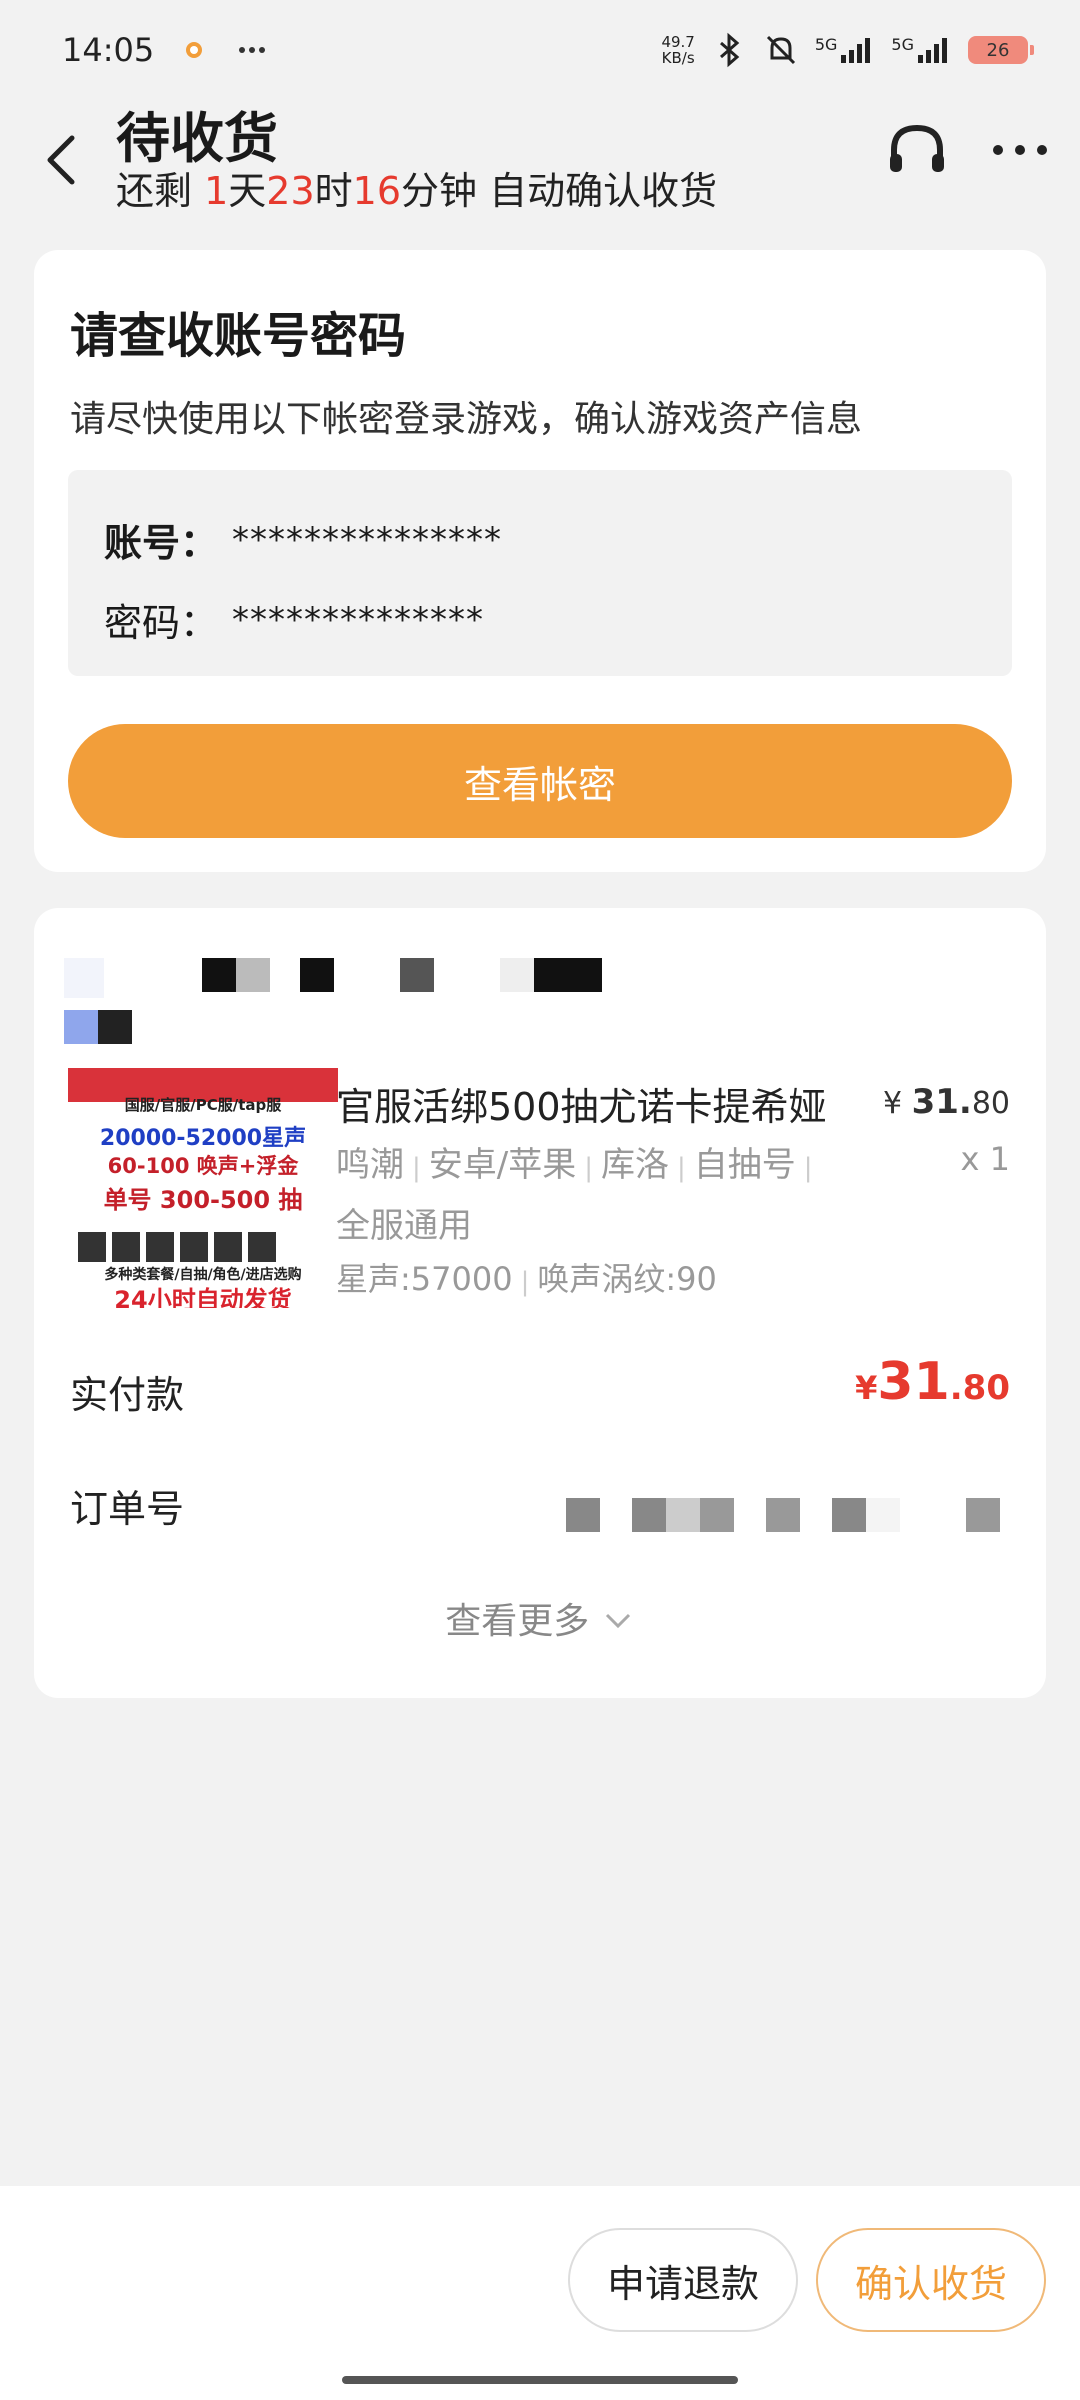 The height and width of the screenshot is (2400, 1080). I want to click on account-row: 账号： ***************, so click(303, 539).